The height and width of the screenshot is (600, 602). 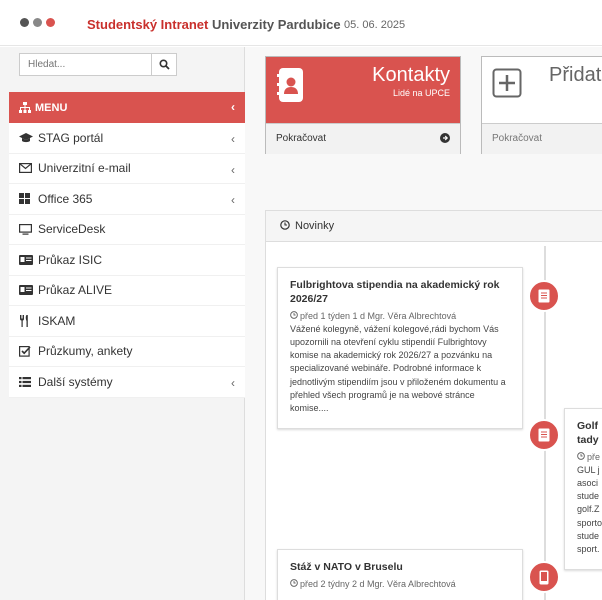 I want to click on kontakty-title: Kontakty, so click(x=411, y=75).